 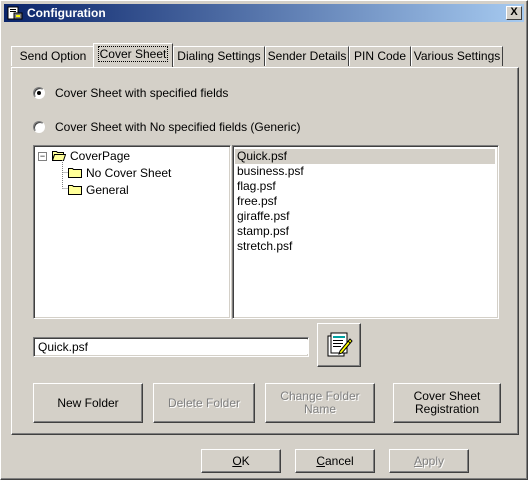 I want to click on window-title: Configuration, so click(x=66, y=13).